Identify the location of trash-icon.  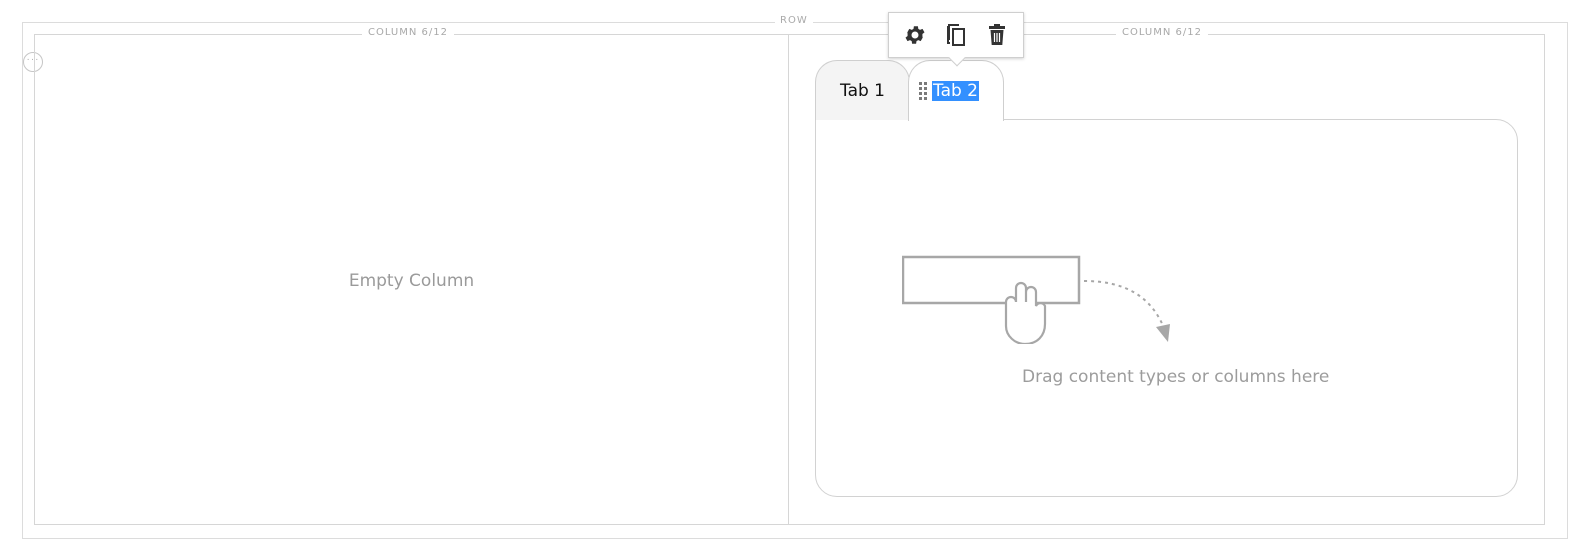
(996, 34).